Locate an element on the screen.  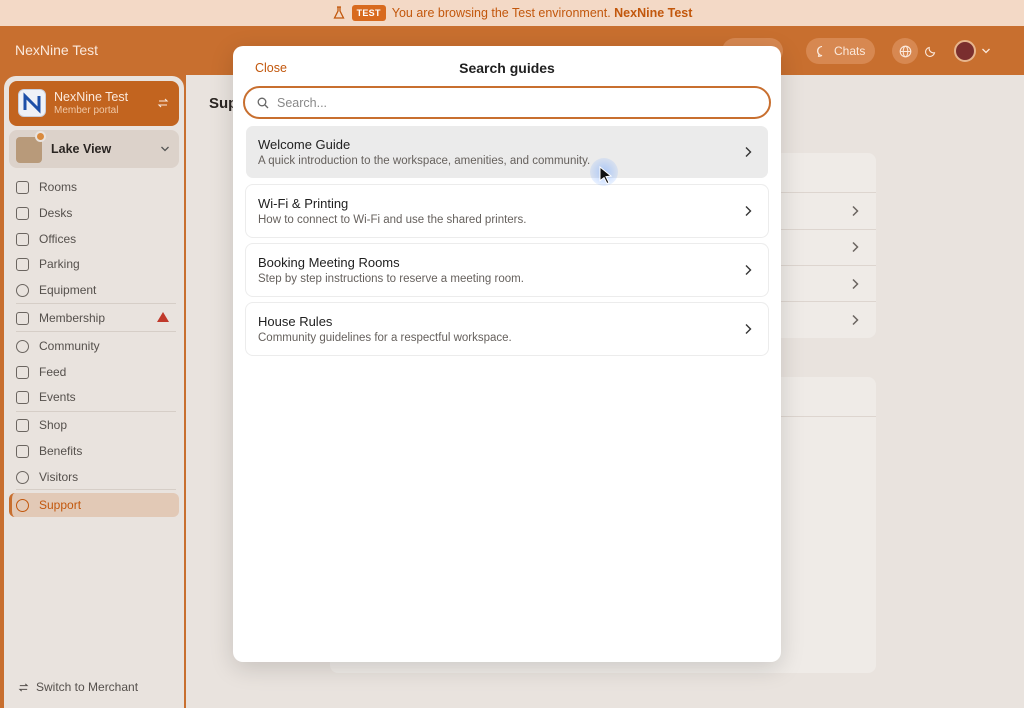
support-icon is located at coordinates (22, 505).